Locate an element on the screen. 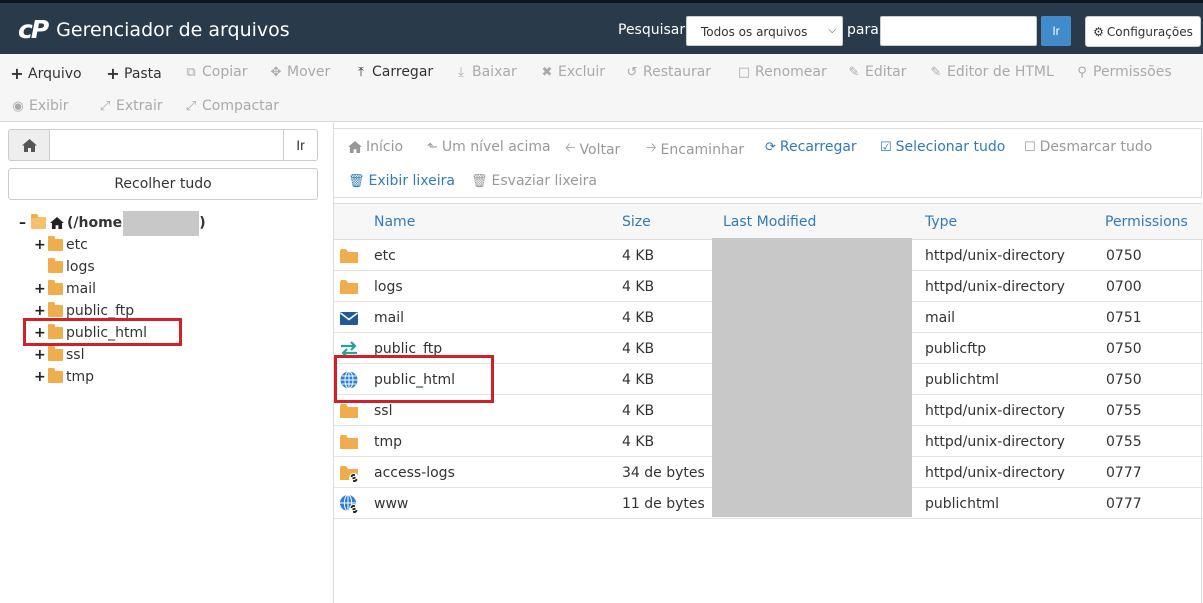  tree-item-mail: + mail is located at coordinates (65, 289).